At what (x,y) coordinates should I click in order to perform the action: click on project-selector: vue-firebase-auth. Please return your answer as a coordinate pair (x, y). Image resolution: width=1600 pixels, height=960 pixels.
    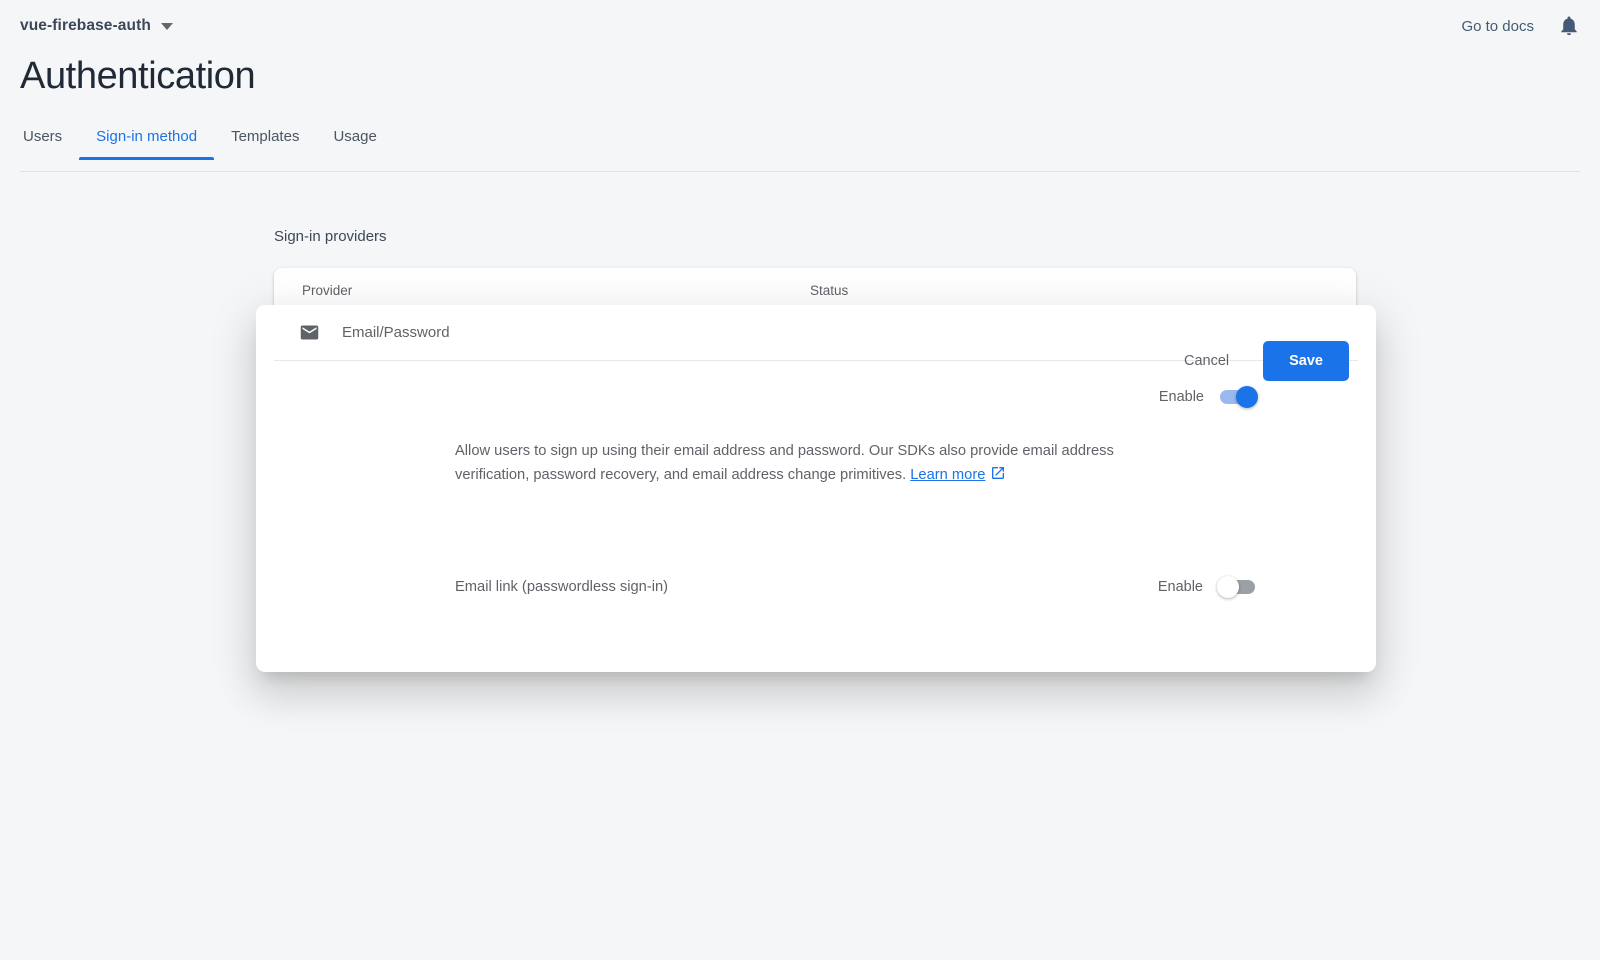
    Looking at the image, I should click on (96, 26).